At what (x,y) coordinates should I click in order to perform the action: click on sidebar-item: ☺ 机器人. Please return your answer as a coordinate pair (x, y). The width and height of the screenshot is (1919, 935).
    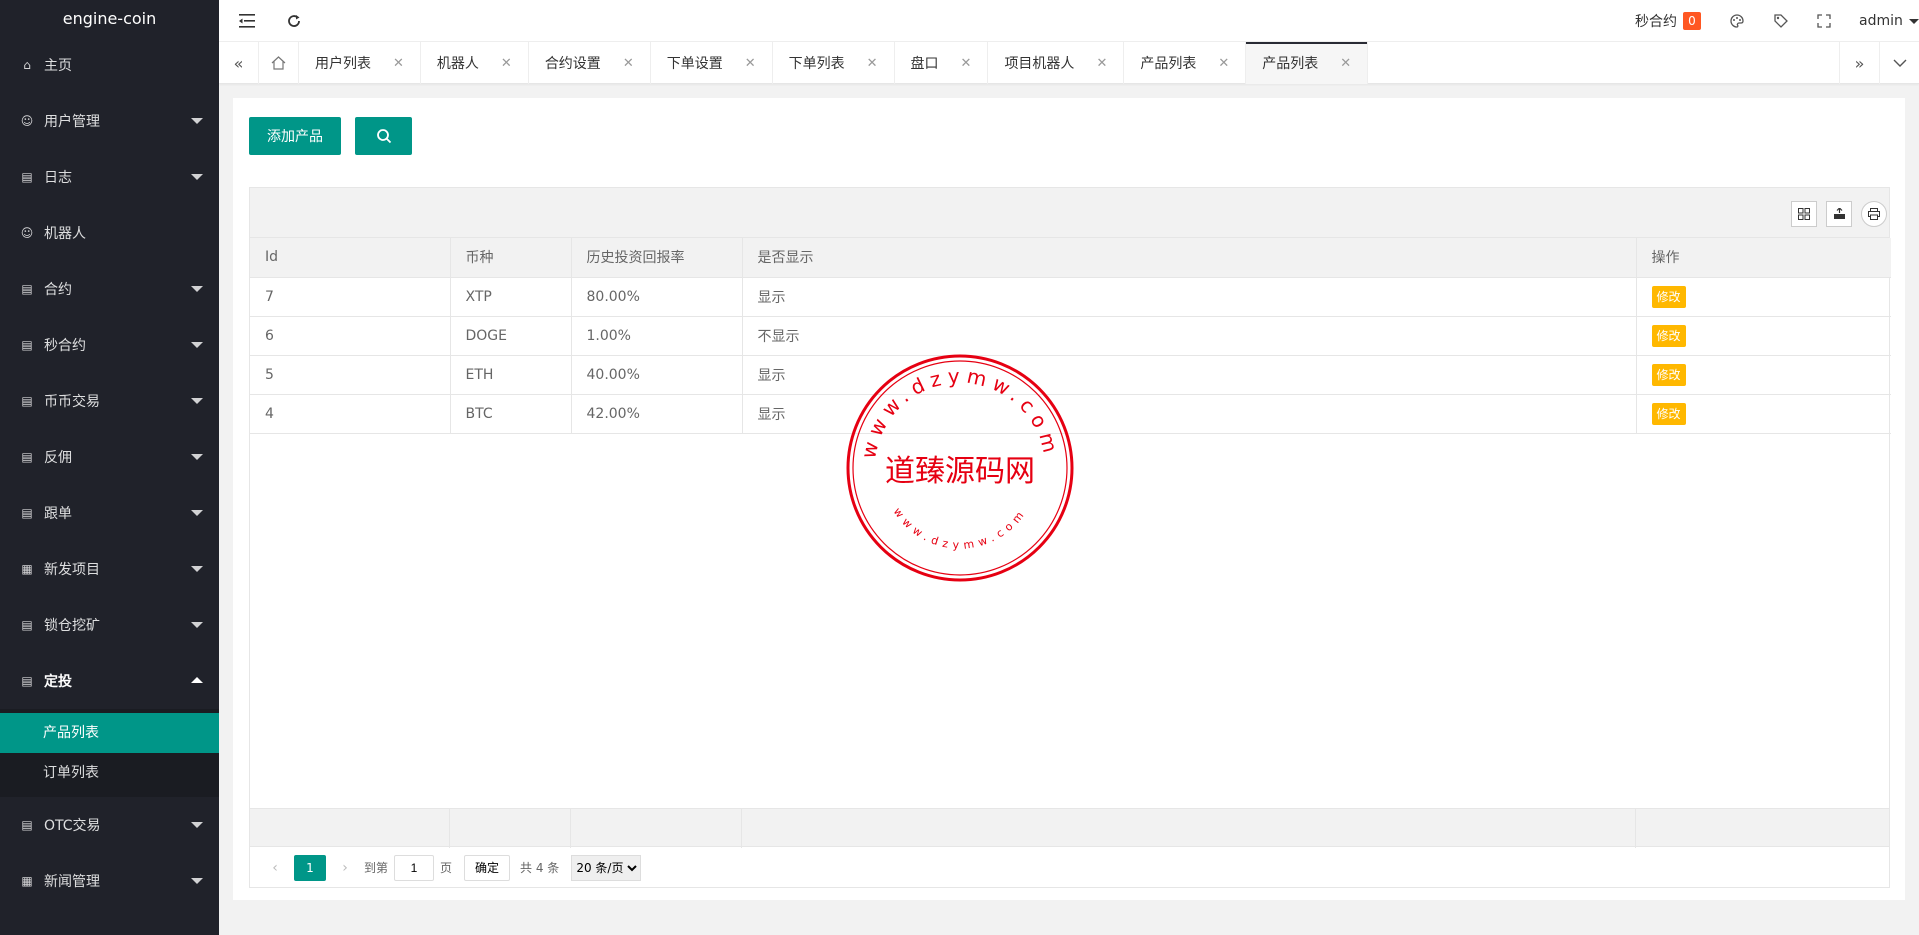
    Looking at the image, I should click on (109, 233).